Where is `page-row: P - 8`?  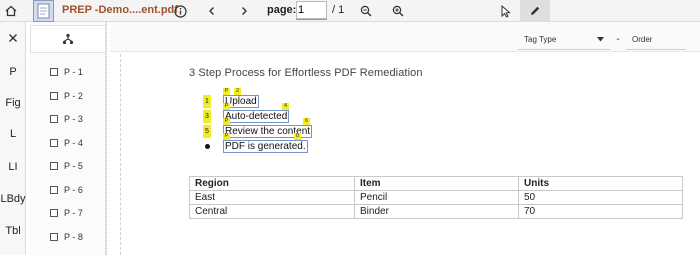
page-row: P - 8 is located at coordinates (66, 237).